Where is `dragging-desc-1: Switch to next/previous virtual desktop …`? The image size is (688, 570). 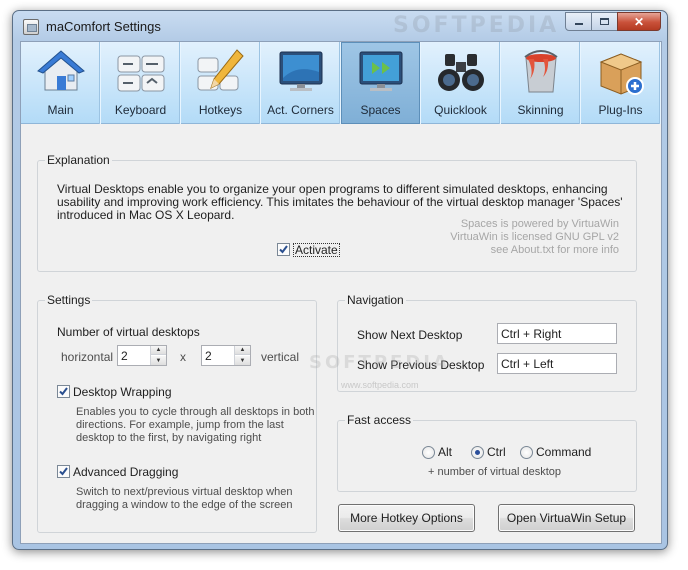
dragging-desc-1: Switch to next/previous virtual desktop … is located at coordinates (184, 492).